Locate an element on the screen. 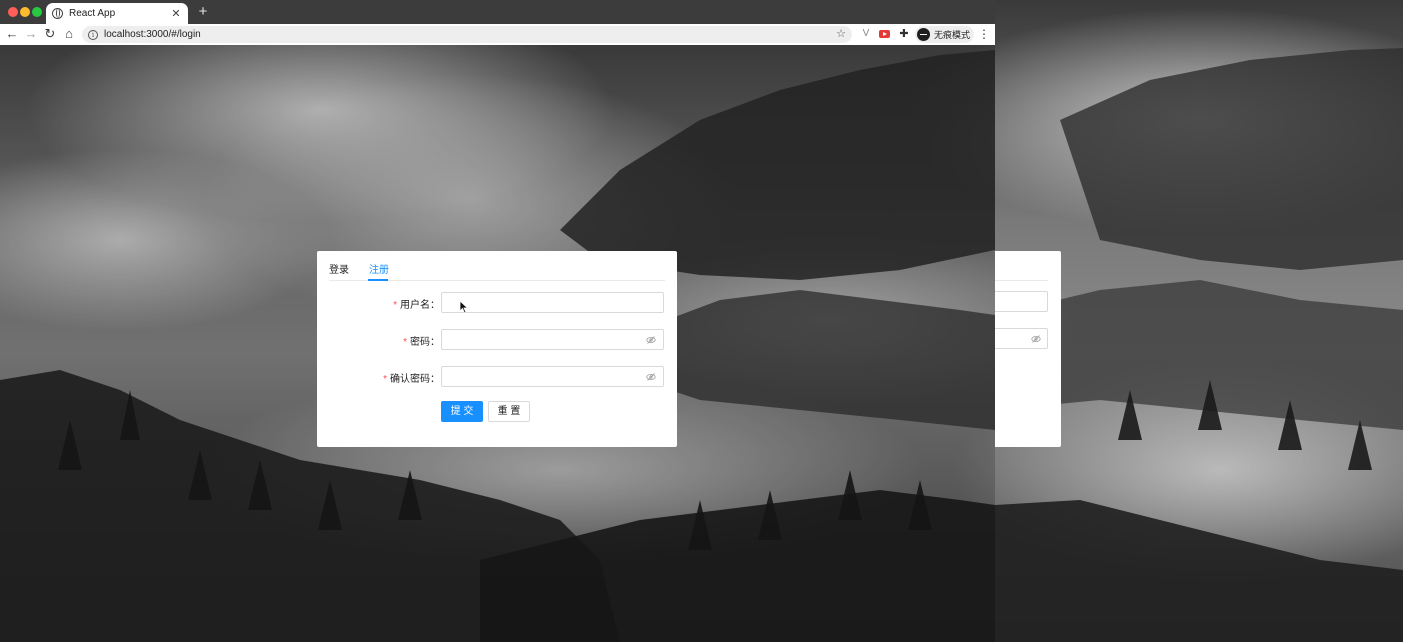 The width and height of the screenshot is (1403, 642). address-bar: i localhost:3000/#/login ☆ is located at coordinates (467, 34).